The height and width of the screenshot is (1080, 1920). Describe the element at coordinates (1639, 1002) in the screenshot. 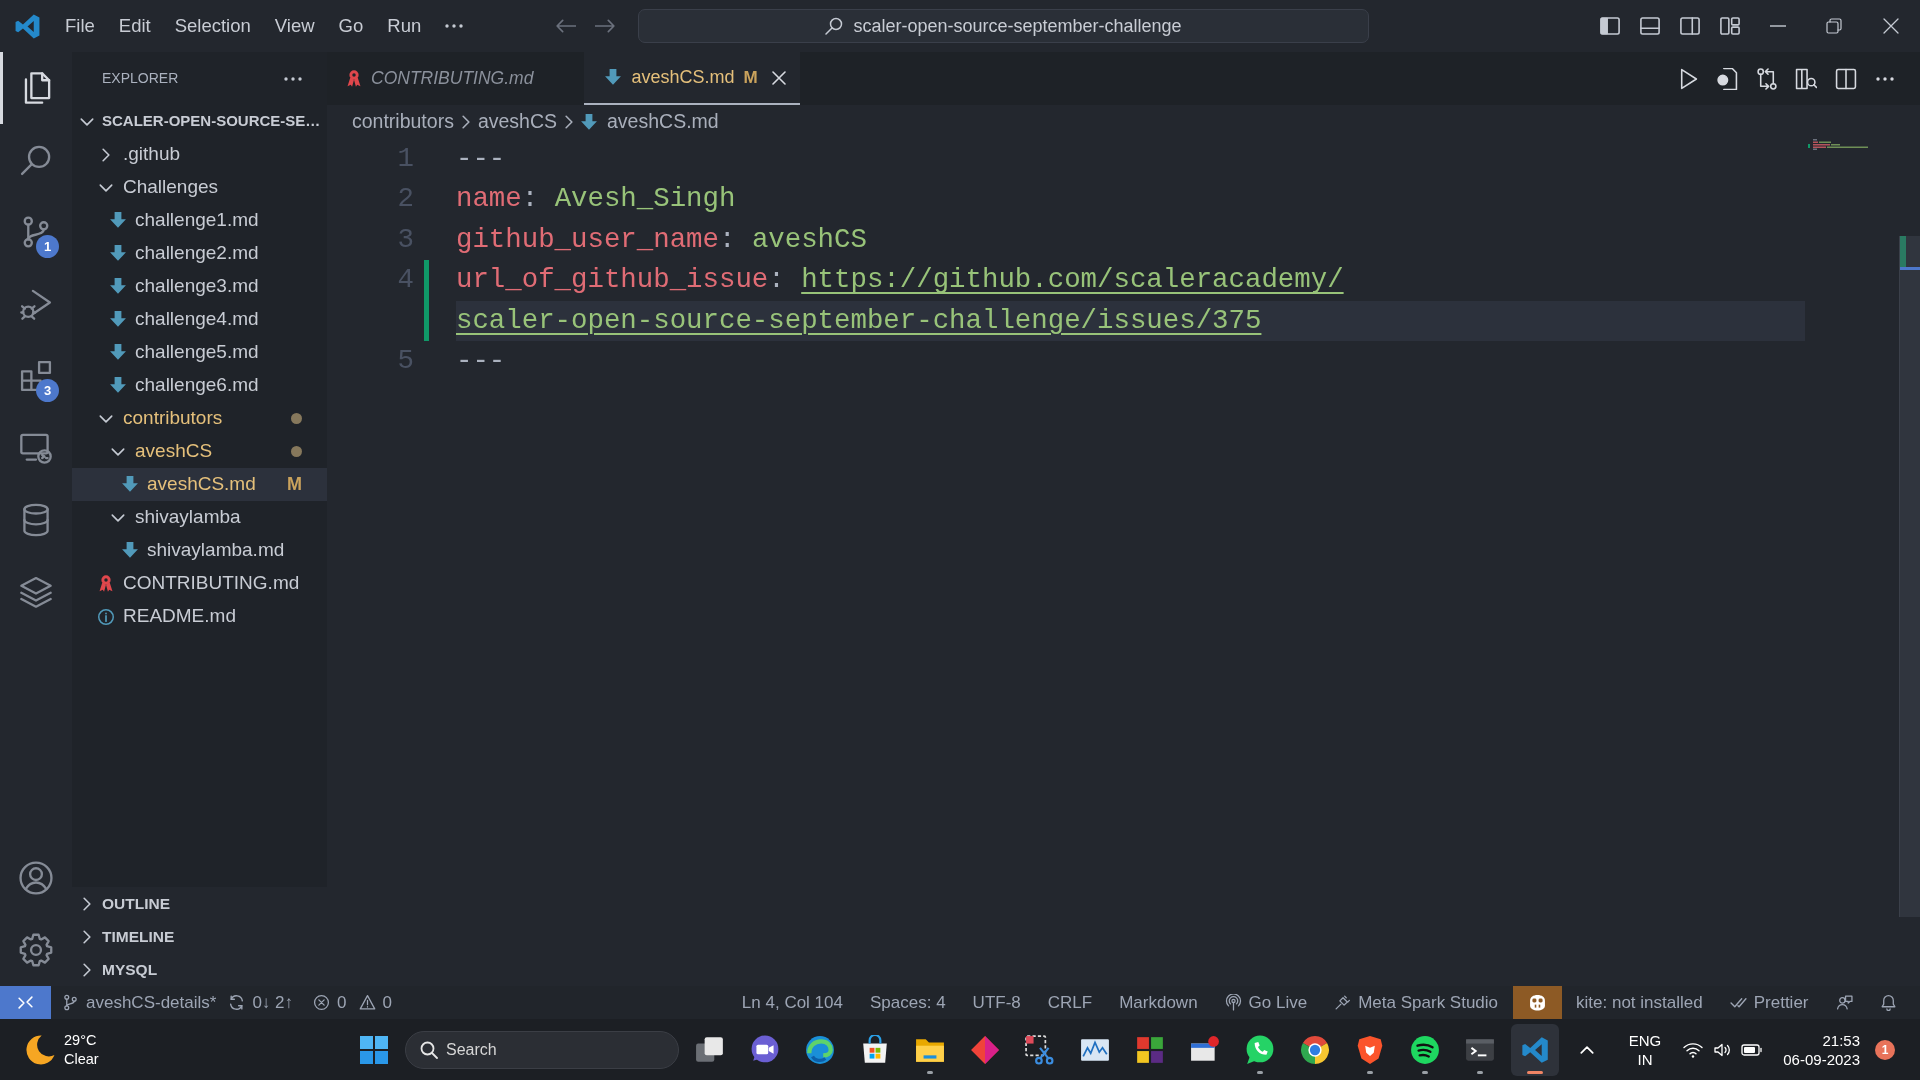

I see `status-item: kite: not installed` at that location.